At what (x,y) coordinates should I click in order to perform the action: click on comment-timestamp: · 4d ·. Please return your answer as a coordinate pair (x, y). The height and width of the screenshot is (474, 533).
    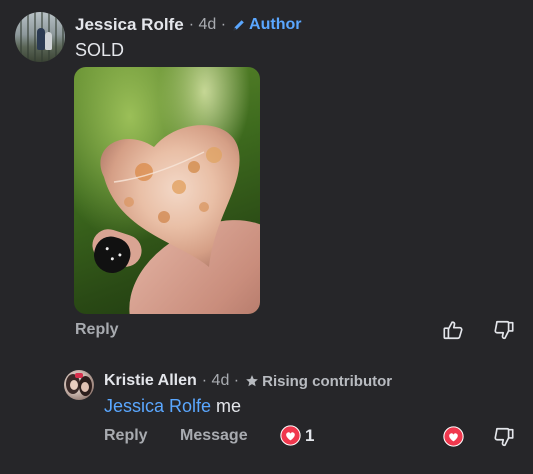
    Looking at the image, I should click on (207, 24).